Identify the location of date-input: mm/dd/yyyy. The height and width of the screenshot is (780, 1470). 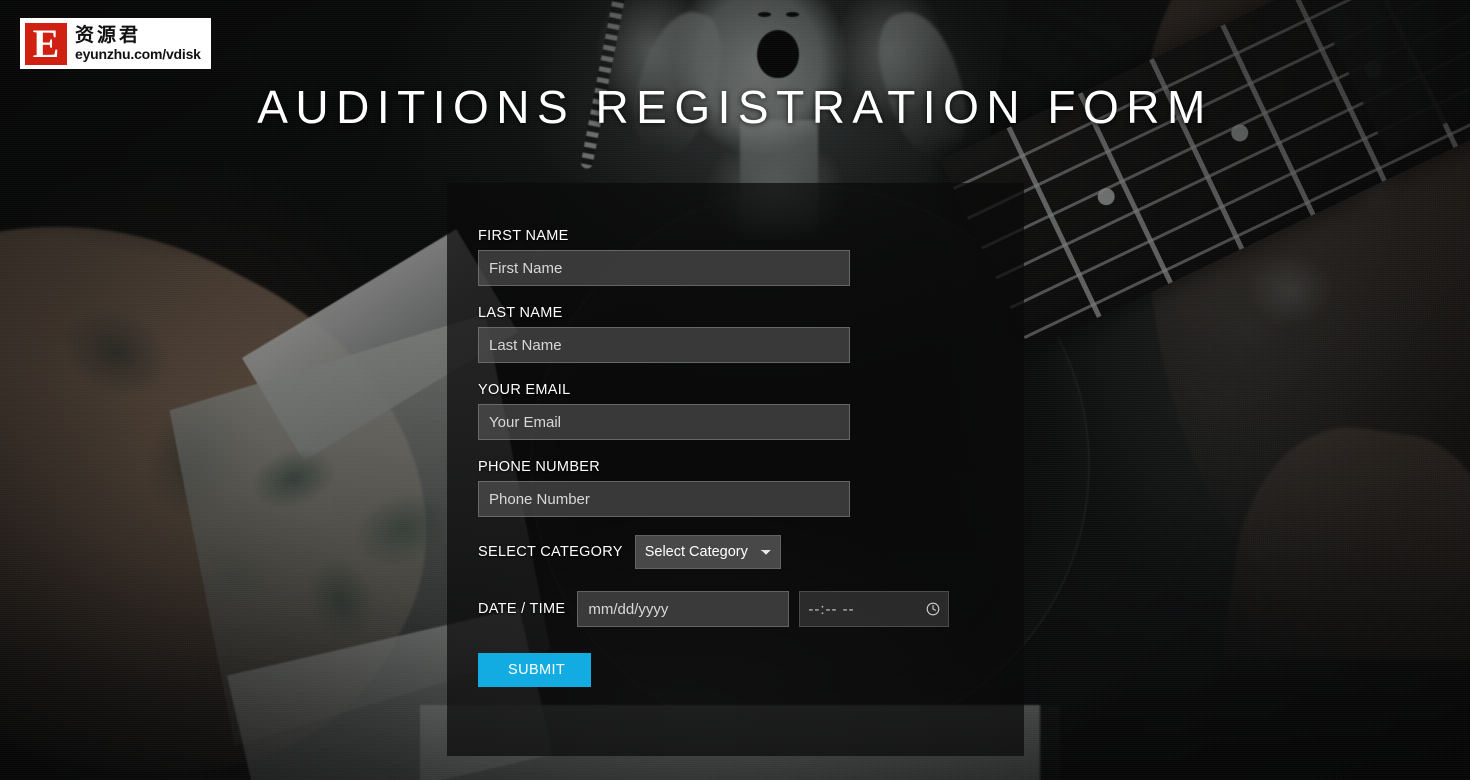
(683, 609).